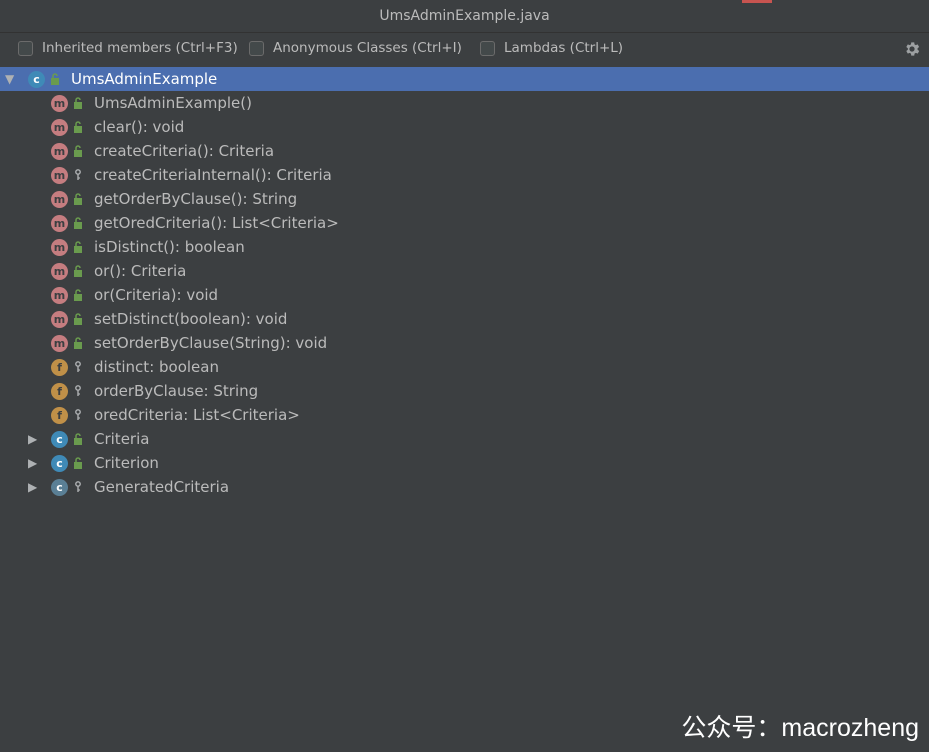 This screenshot has height=752, width=929. Describe the element at coordinates (464, 271) in the screenshot. I see `tree-member-row: m or(): Criteria` at that location.